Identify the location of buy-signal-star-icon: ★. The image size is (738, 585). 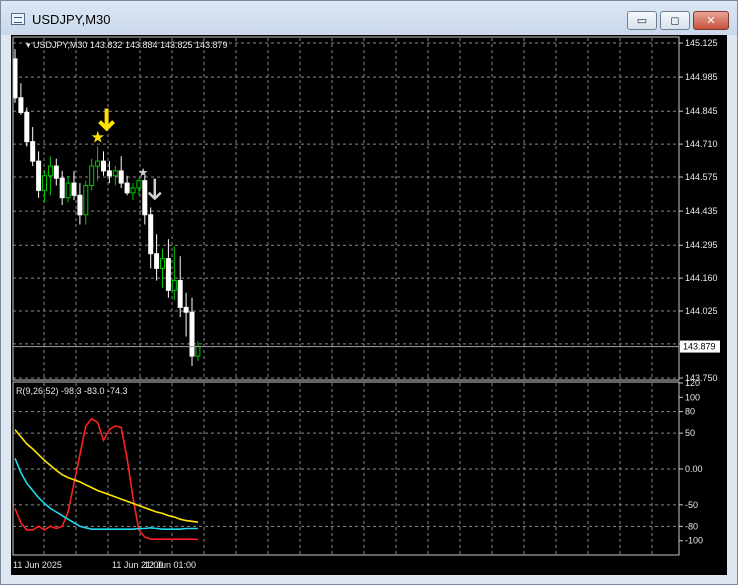
(98, 137).